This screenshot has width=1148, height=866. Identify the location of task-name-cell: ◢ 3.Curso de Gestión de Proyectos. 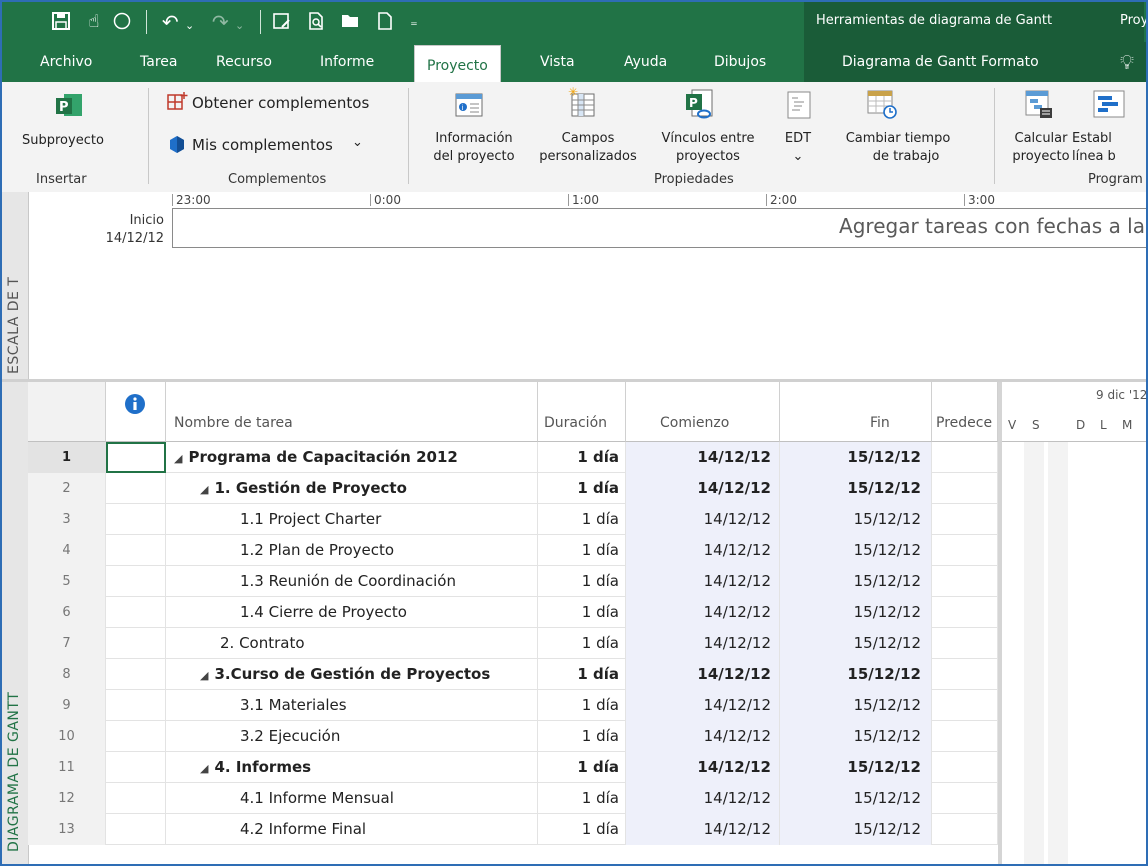
(352, 674).